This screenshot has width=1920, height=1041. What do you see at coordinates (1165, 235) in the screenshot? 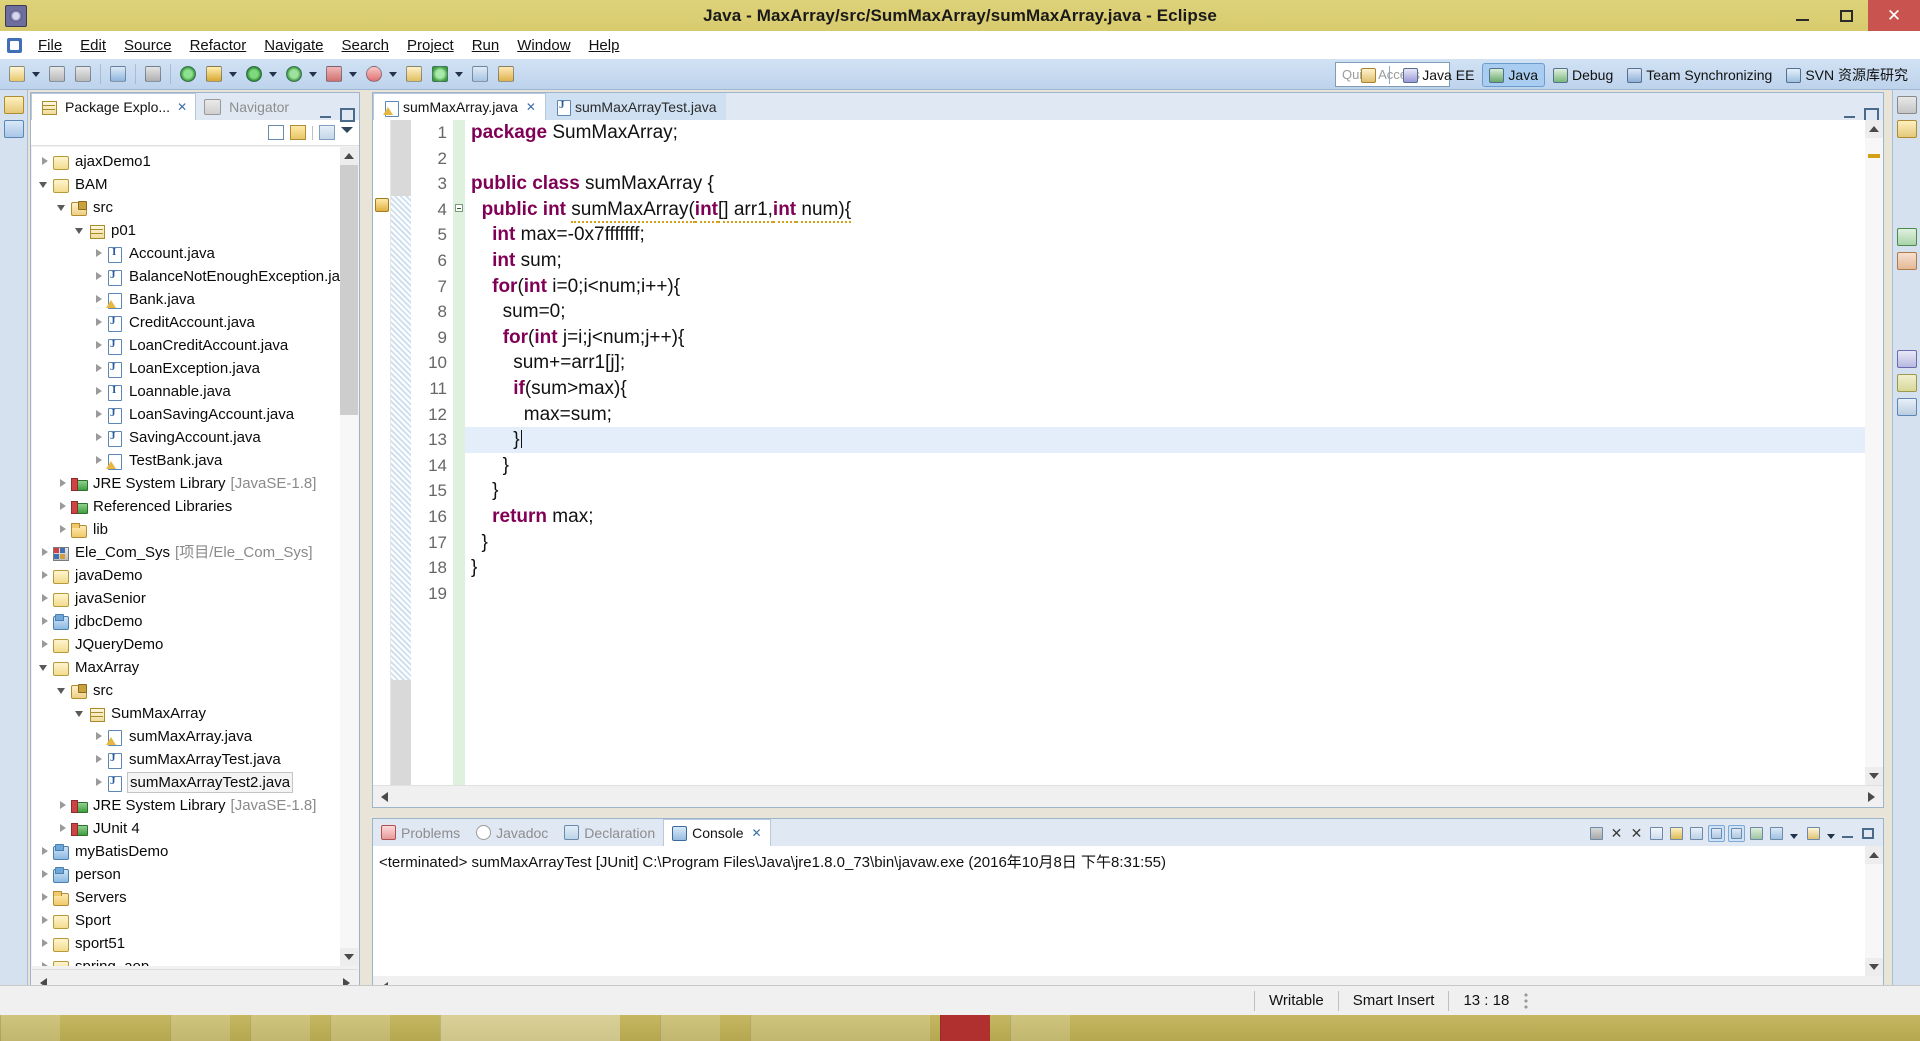
I see `code-line: int max=-0x7fffffff;` at bounding box center [1165, 235].